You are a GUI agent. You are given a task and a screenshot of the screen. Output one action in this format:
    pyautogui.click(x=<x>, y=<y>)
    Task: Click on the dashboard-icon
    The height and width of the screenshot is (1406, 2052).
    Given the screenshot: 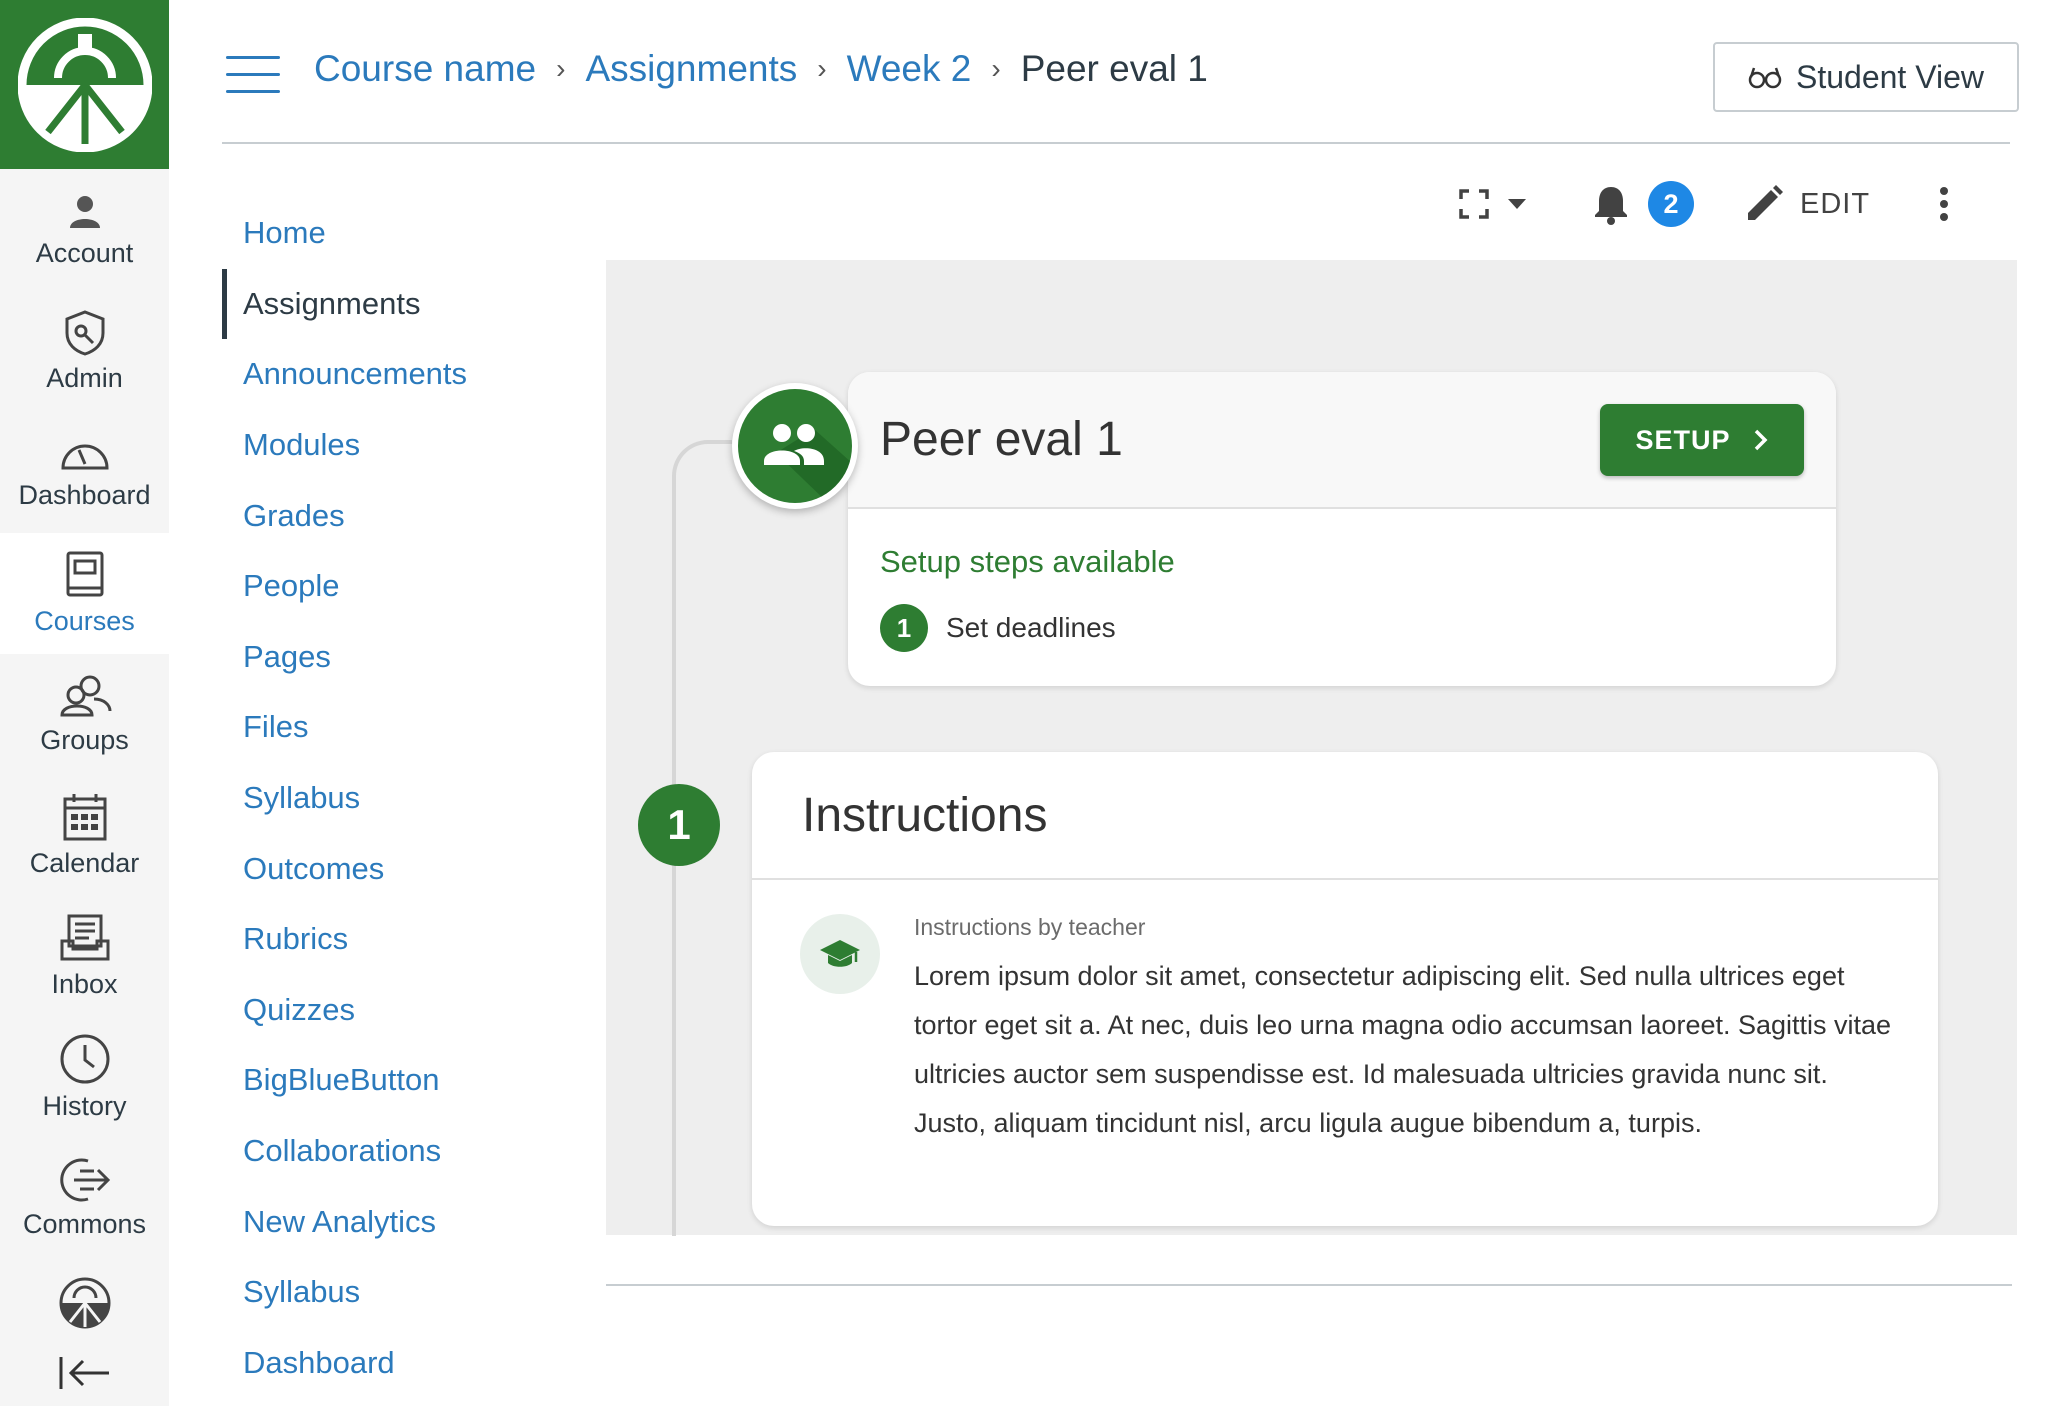 What is the action you would take?
    pyautogui.click(x=84, y=457)
    